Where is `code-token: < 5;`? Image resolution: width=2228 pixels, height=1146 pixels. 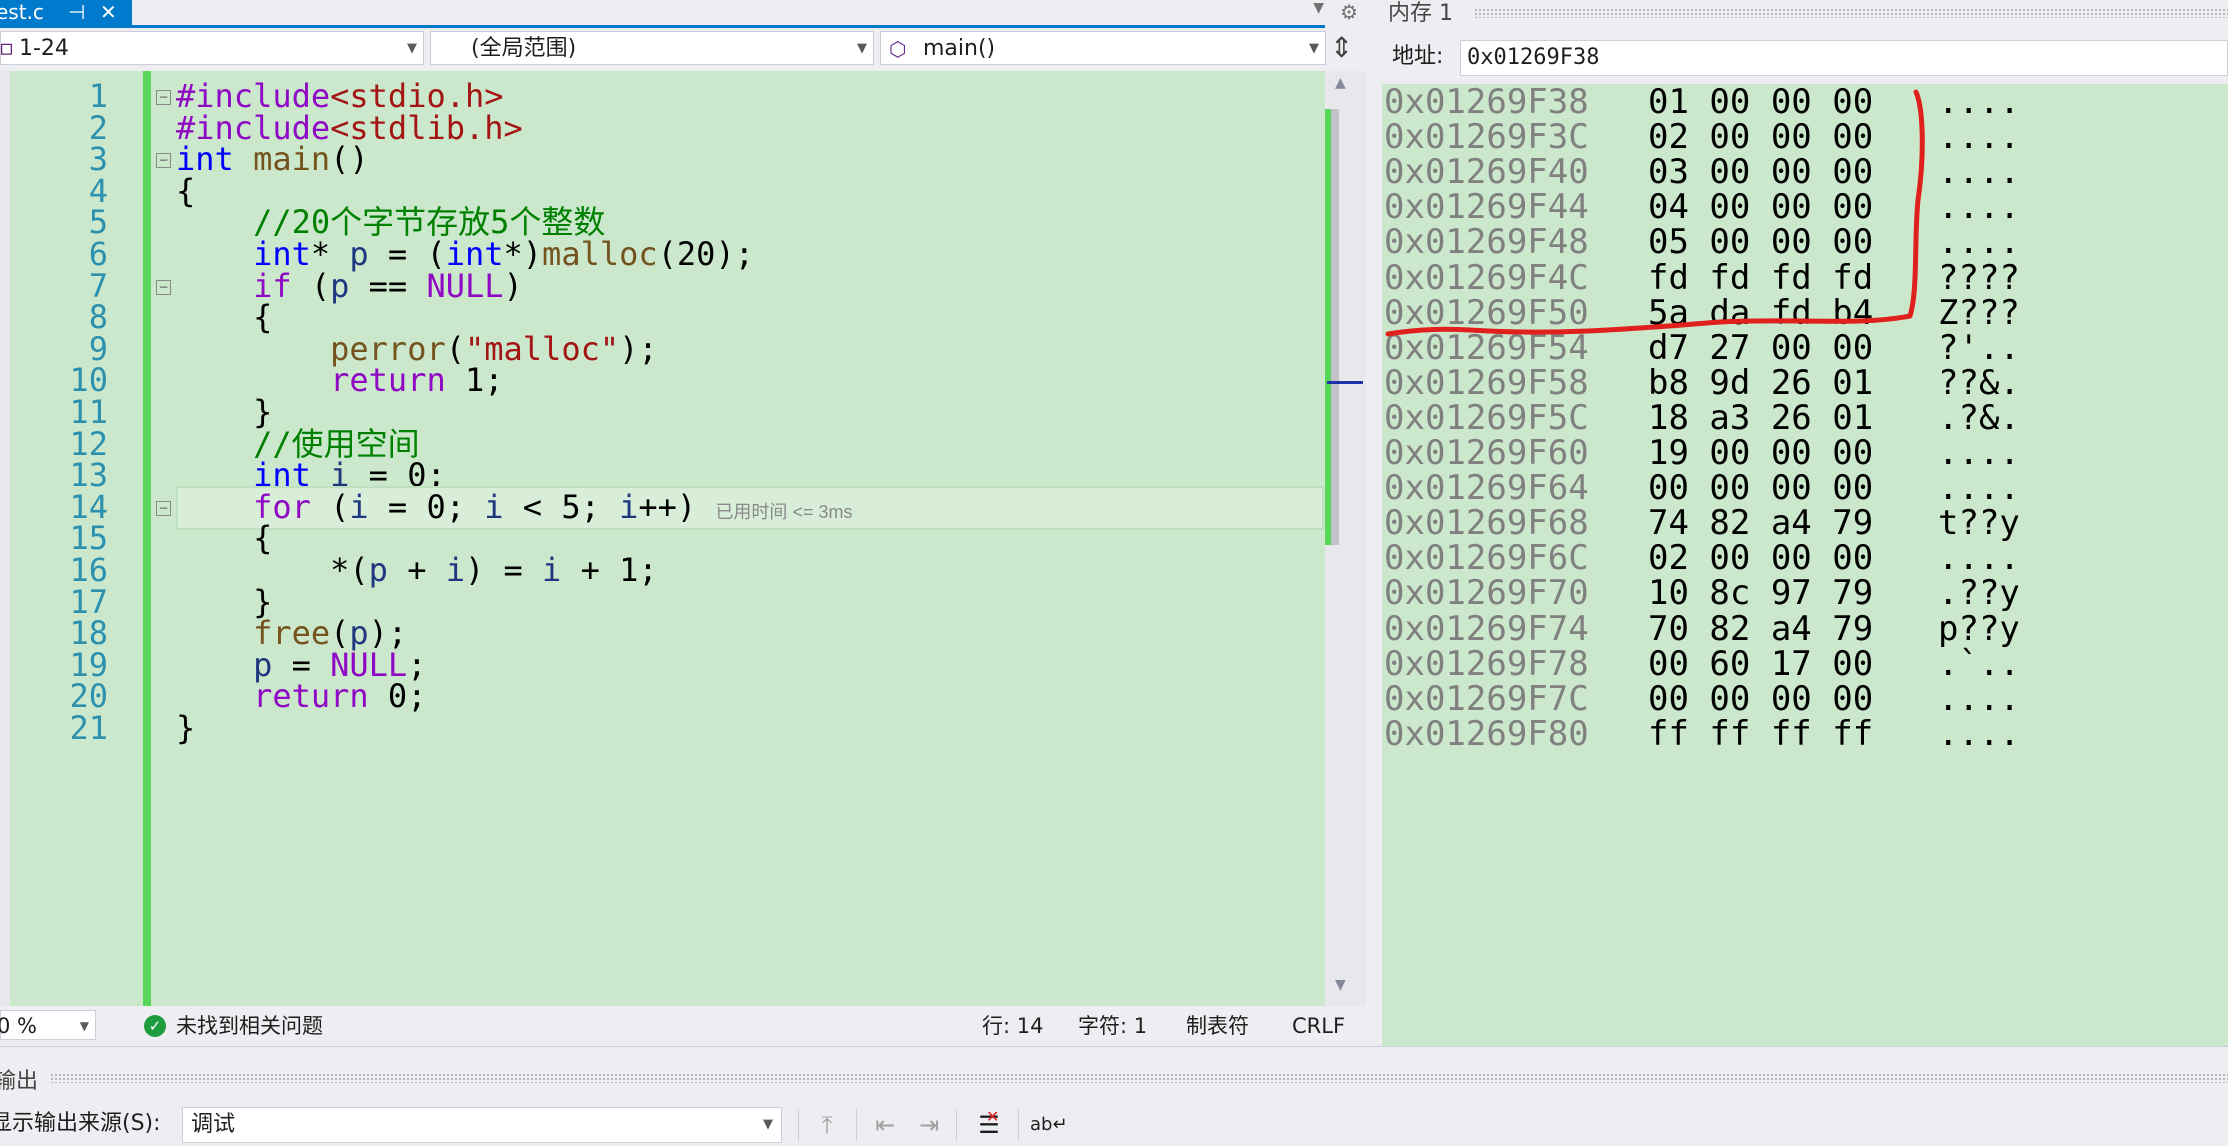
code-token: < 5; is located at coordinates (561, 506).